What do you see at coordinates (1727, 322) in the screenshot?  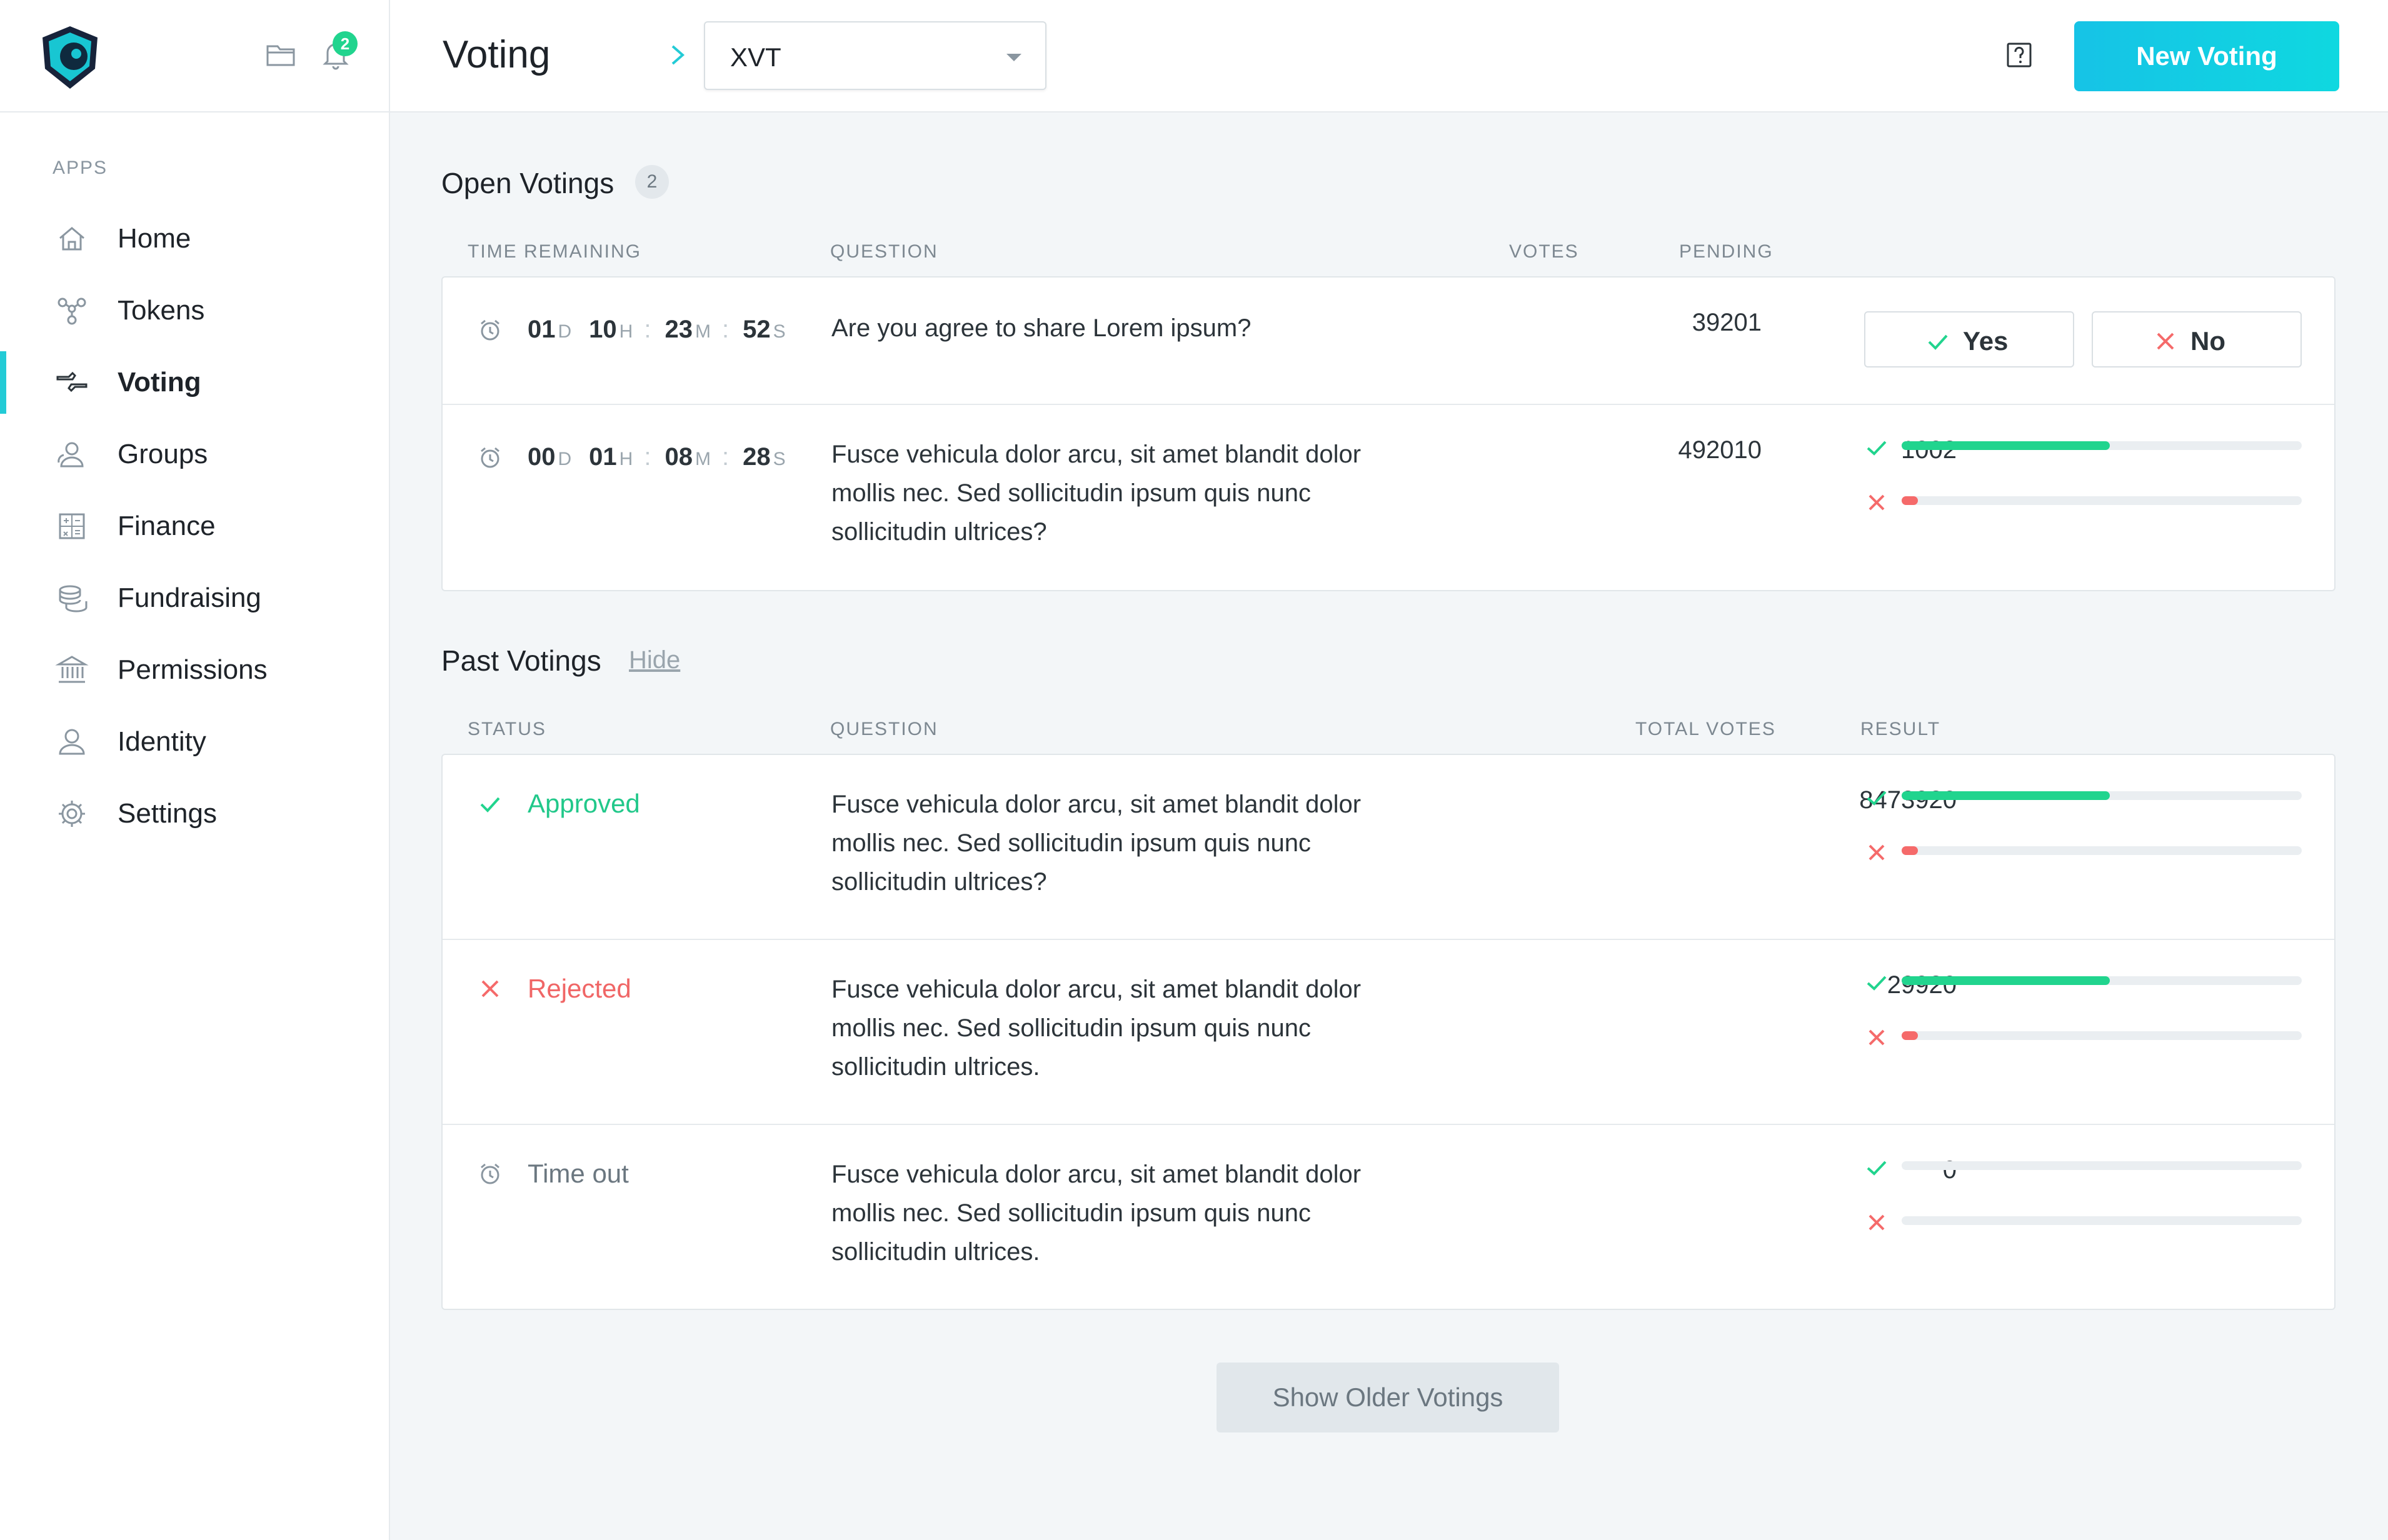 I see `votes-value: 39201` at bounding box center [1727, 322].